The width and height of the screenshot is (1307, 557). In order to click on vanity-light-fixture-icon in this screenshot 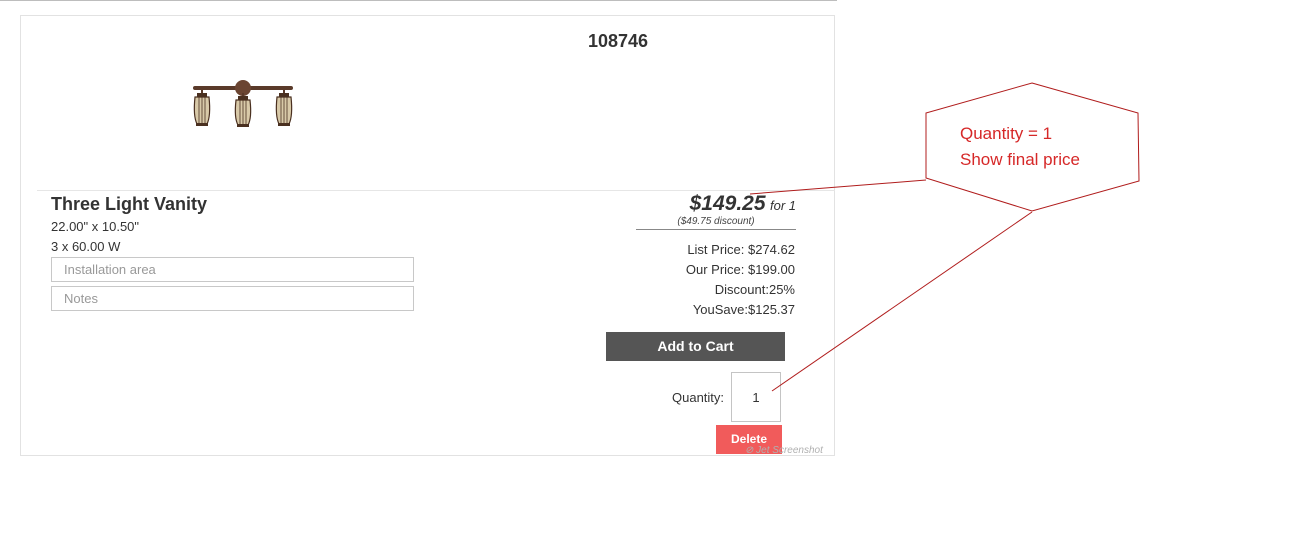, I will do `click(243, 103)`.